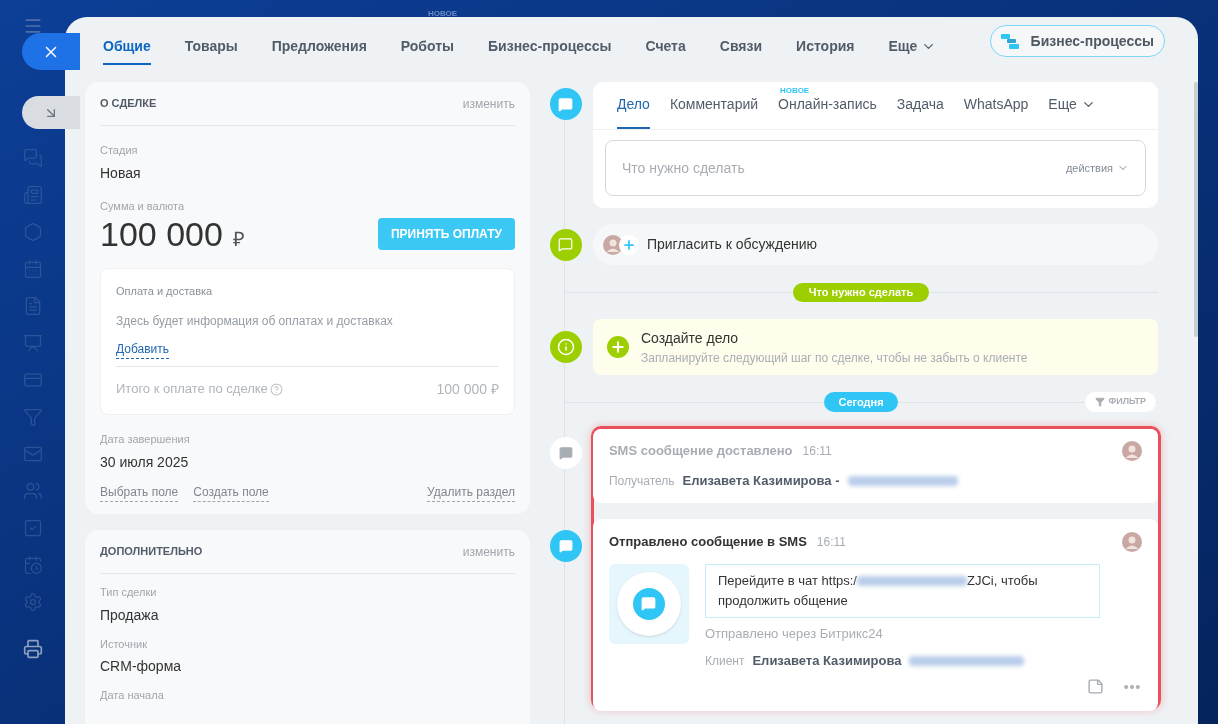  Describe the element at coordinates (1002, 580) in the screenshot. I see `message-text: ZJCi, чтобы` at that location.